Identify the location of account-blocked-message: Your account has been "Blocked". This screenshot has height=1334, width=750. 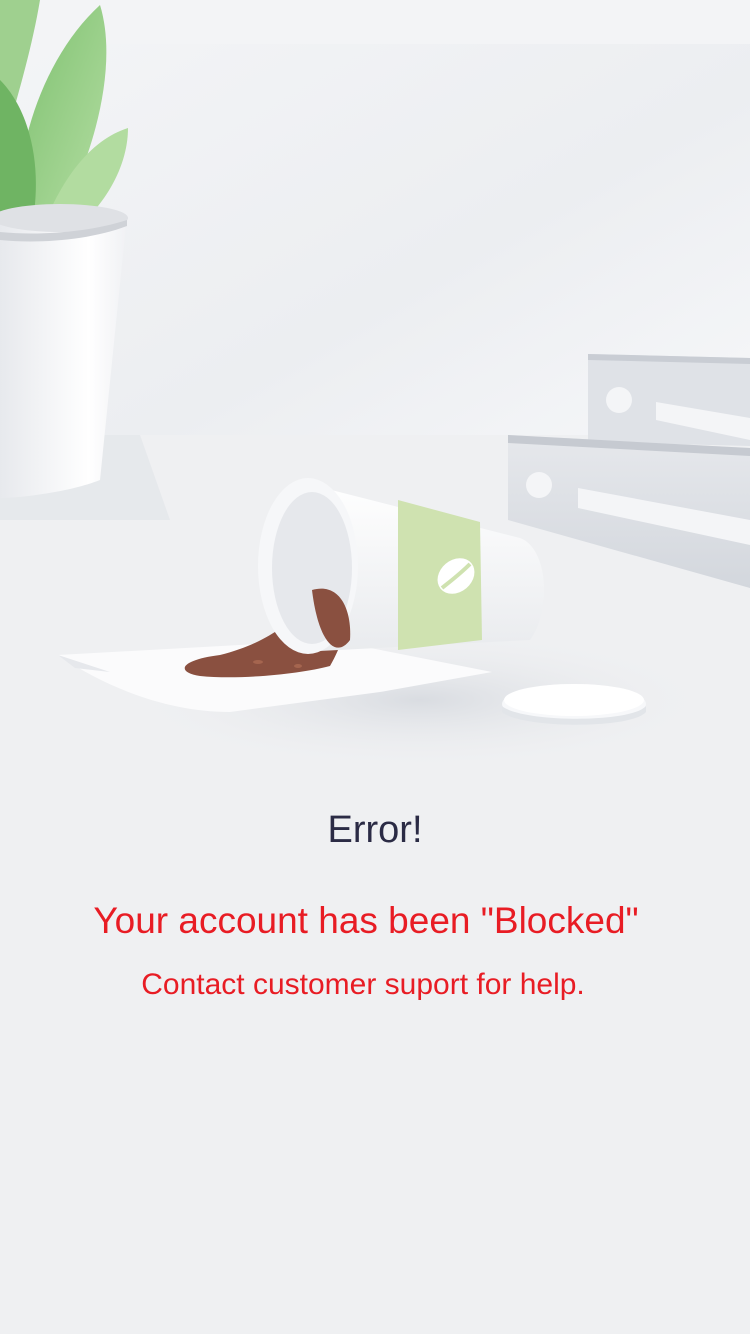
(366, 920).